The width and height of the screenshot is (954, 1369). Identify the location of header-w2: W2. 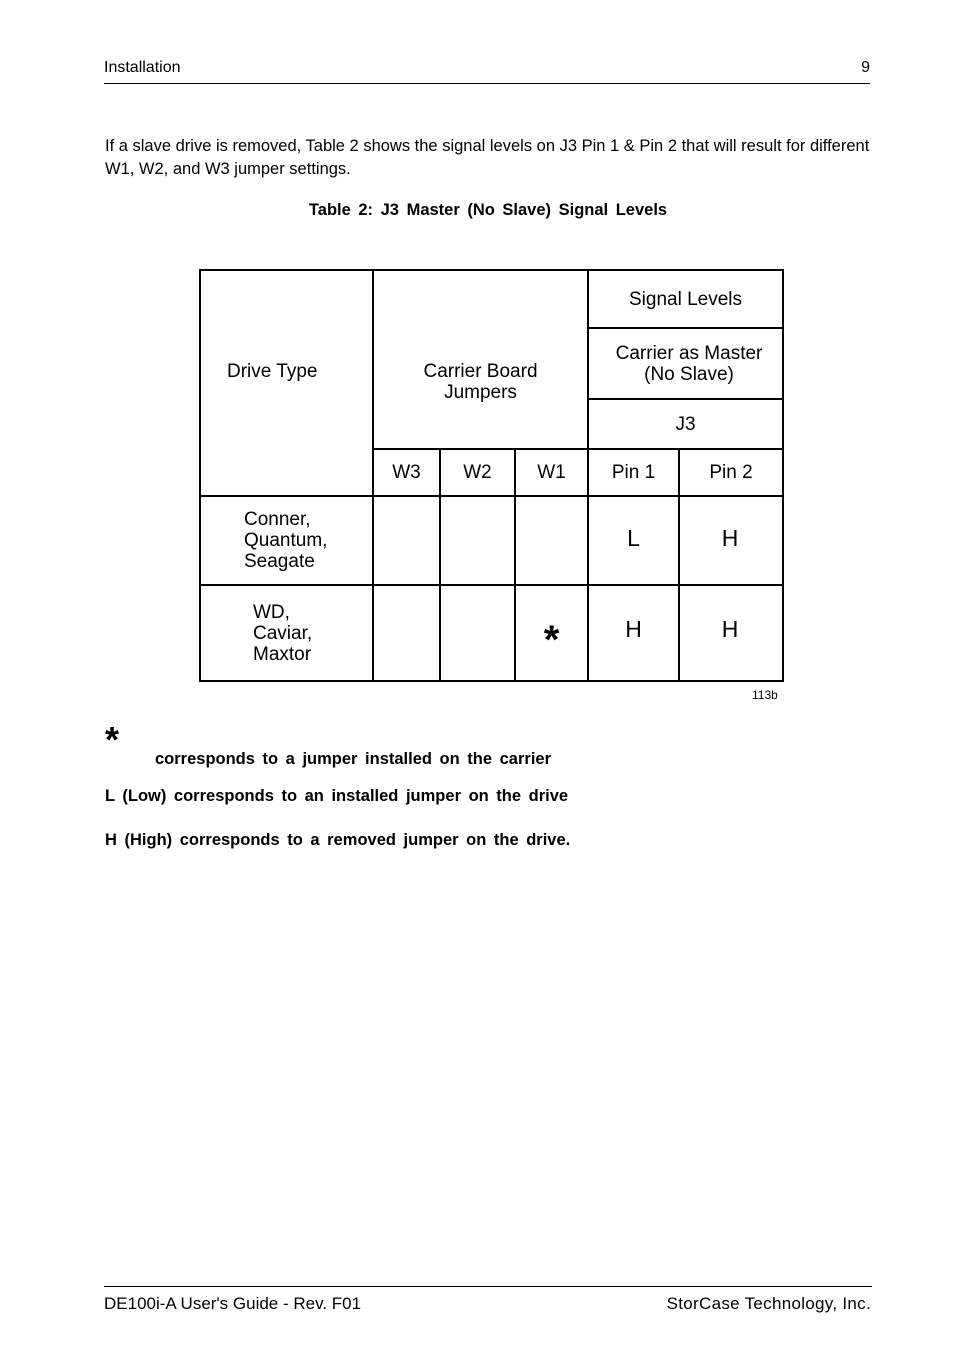
(477, 472).